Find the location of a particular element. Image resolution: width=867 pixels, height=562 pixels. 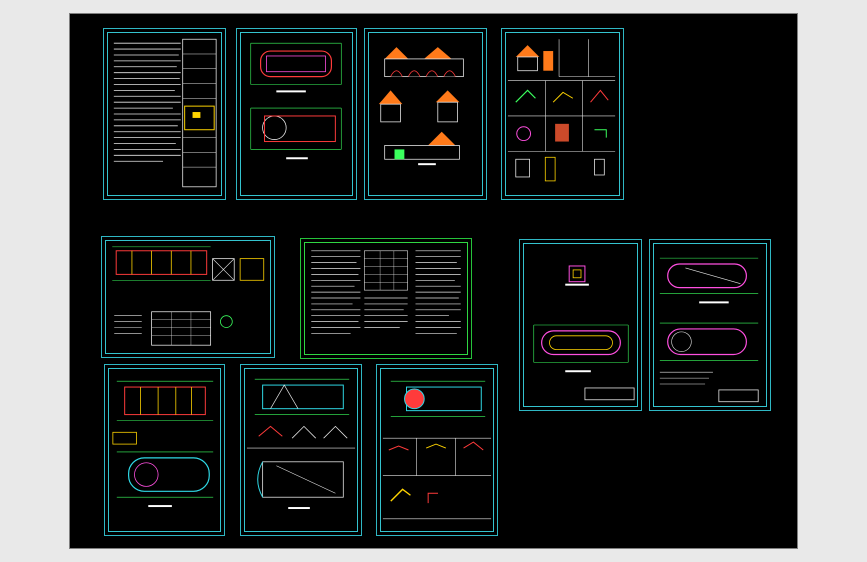

drawing-sheet-floor-plans is located at coordinates (296, 114).